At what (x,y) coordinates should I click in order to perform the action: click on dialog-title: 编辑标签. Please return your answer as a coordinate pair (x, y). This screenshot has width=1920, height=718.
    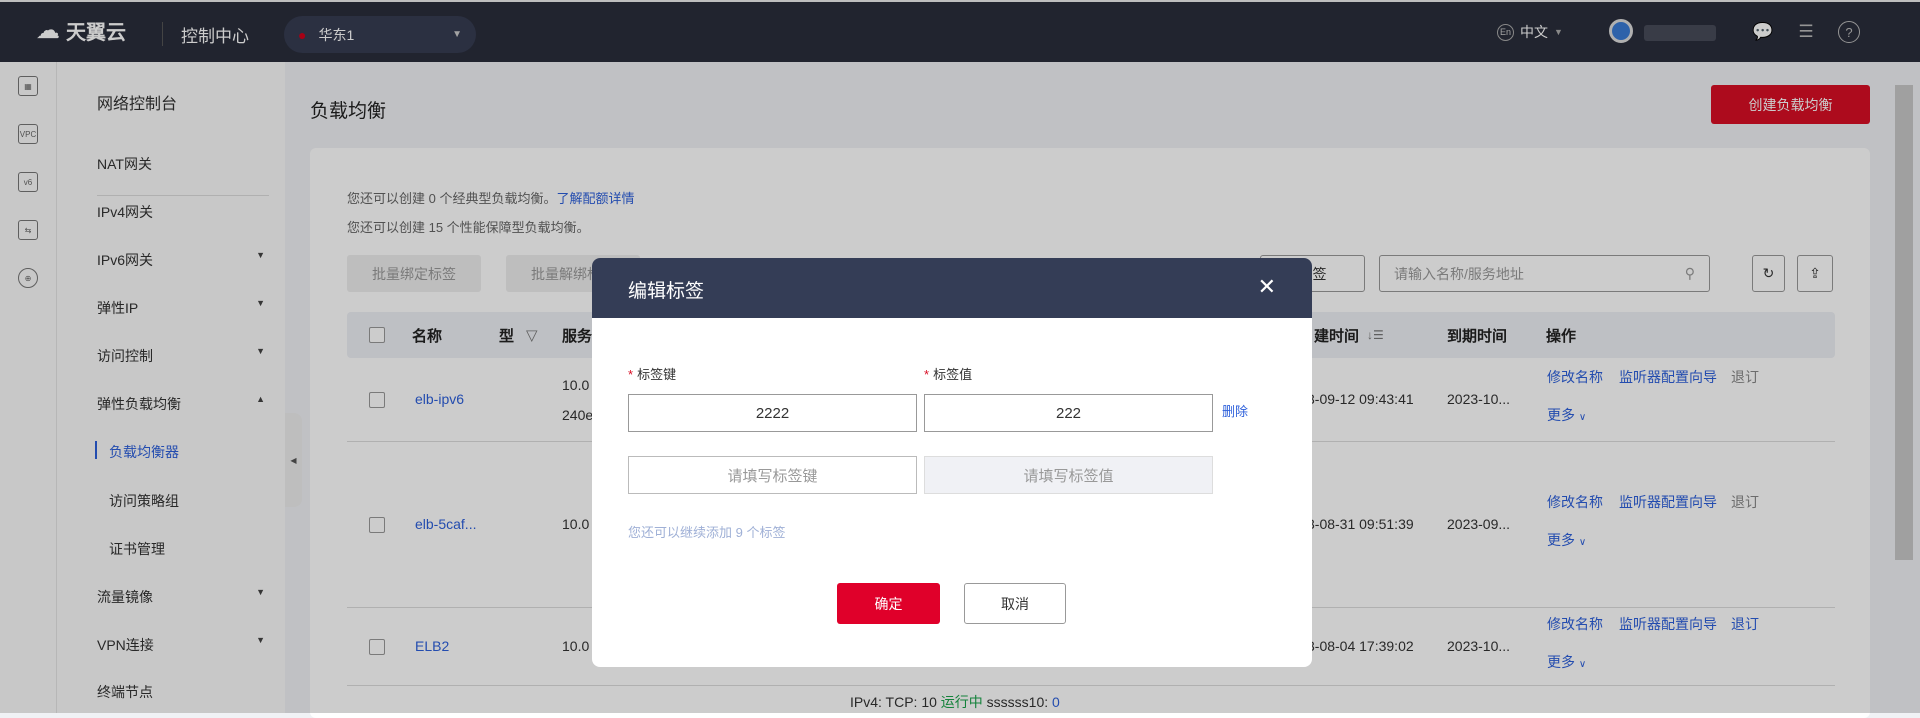
    Looking at the image, I should click on (952, 288).